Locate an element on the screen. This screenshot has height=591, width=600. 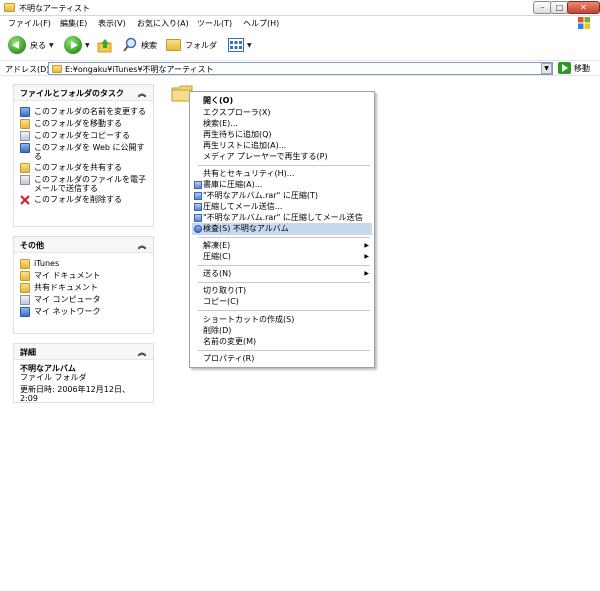
ctx-compress-label: 圧縮(C) is located at coordinates (217, 256).